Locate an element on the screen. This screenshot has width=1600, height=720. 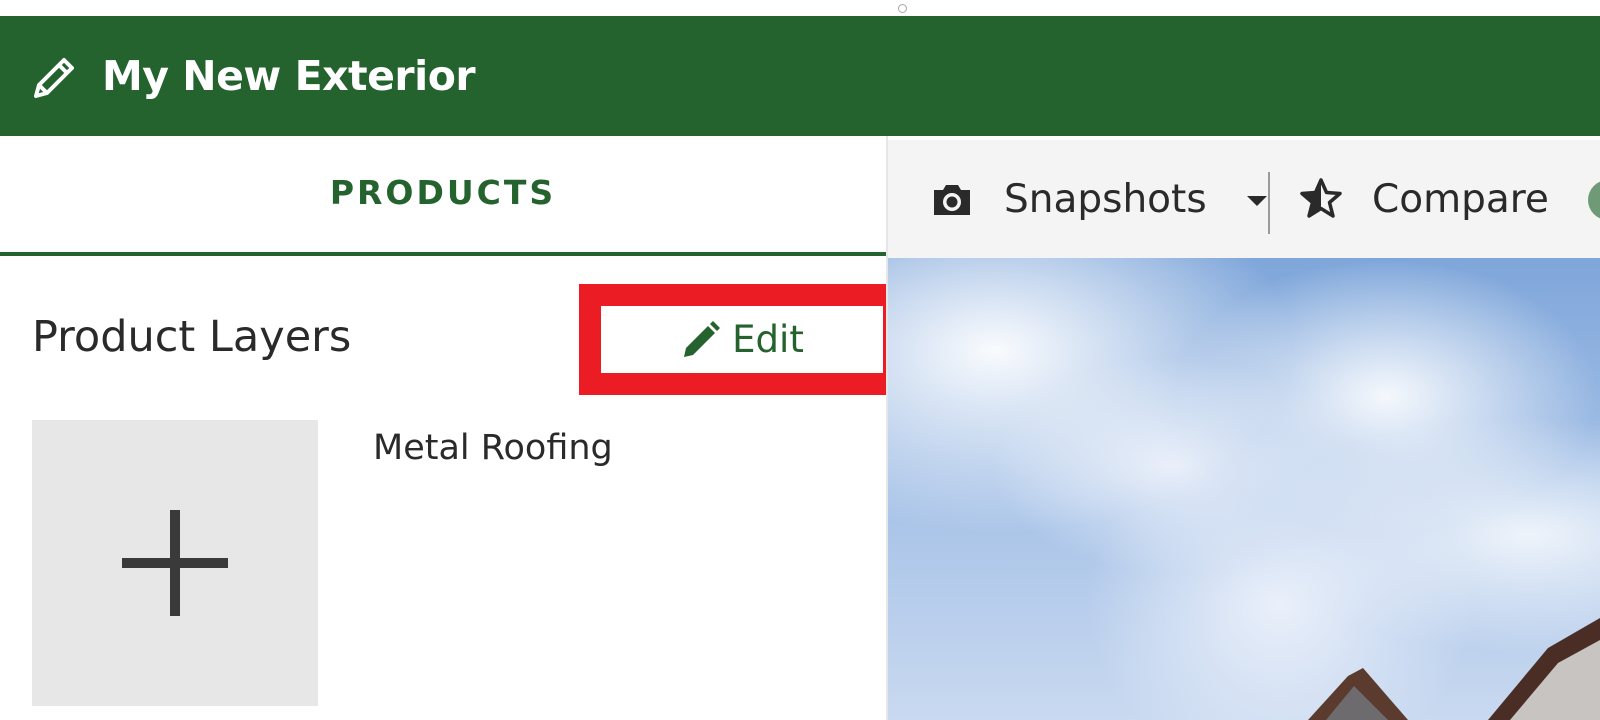
toolbar-separator is located at coordinates (1269, 203).